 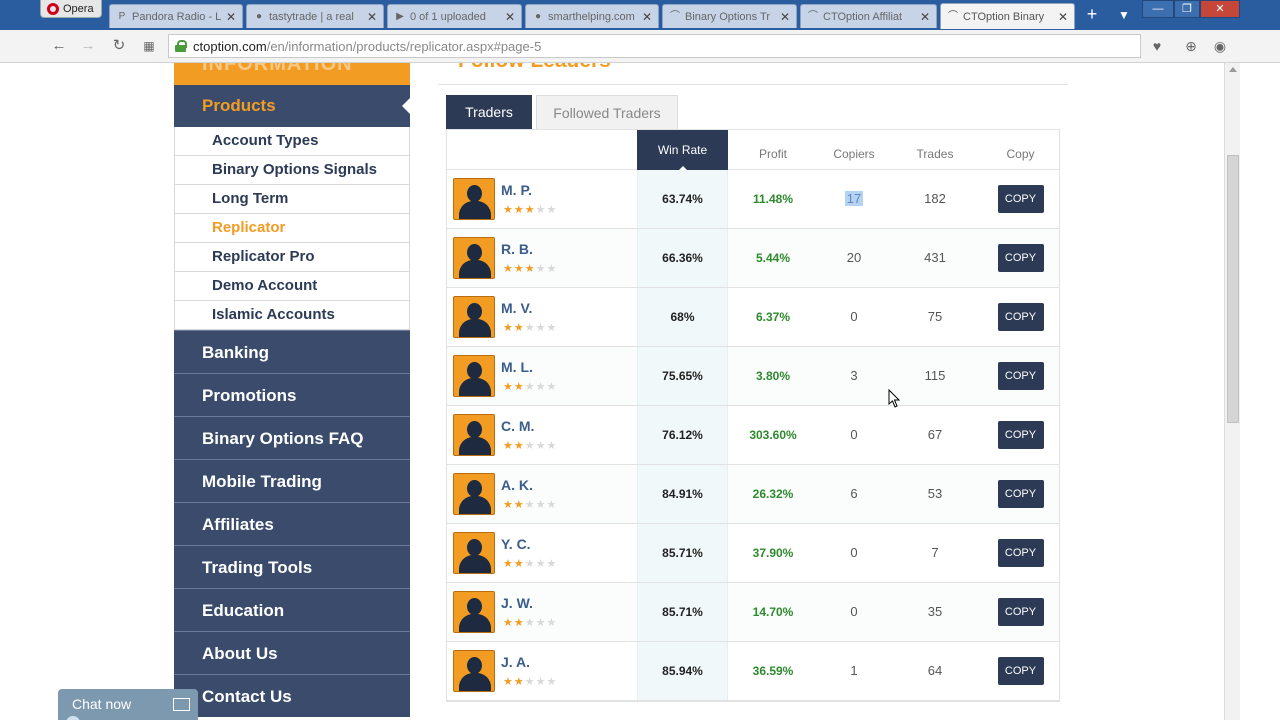 I want to click on column-header-copiers: Copiers, so click(x=854, y=150).